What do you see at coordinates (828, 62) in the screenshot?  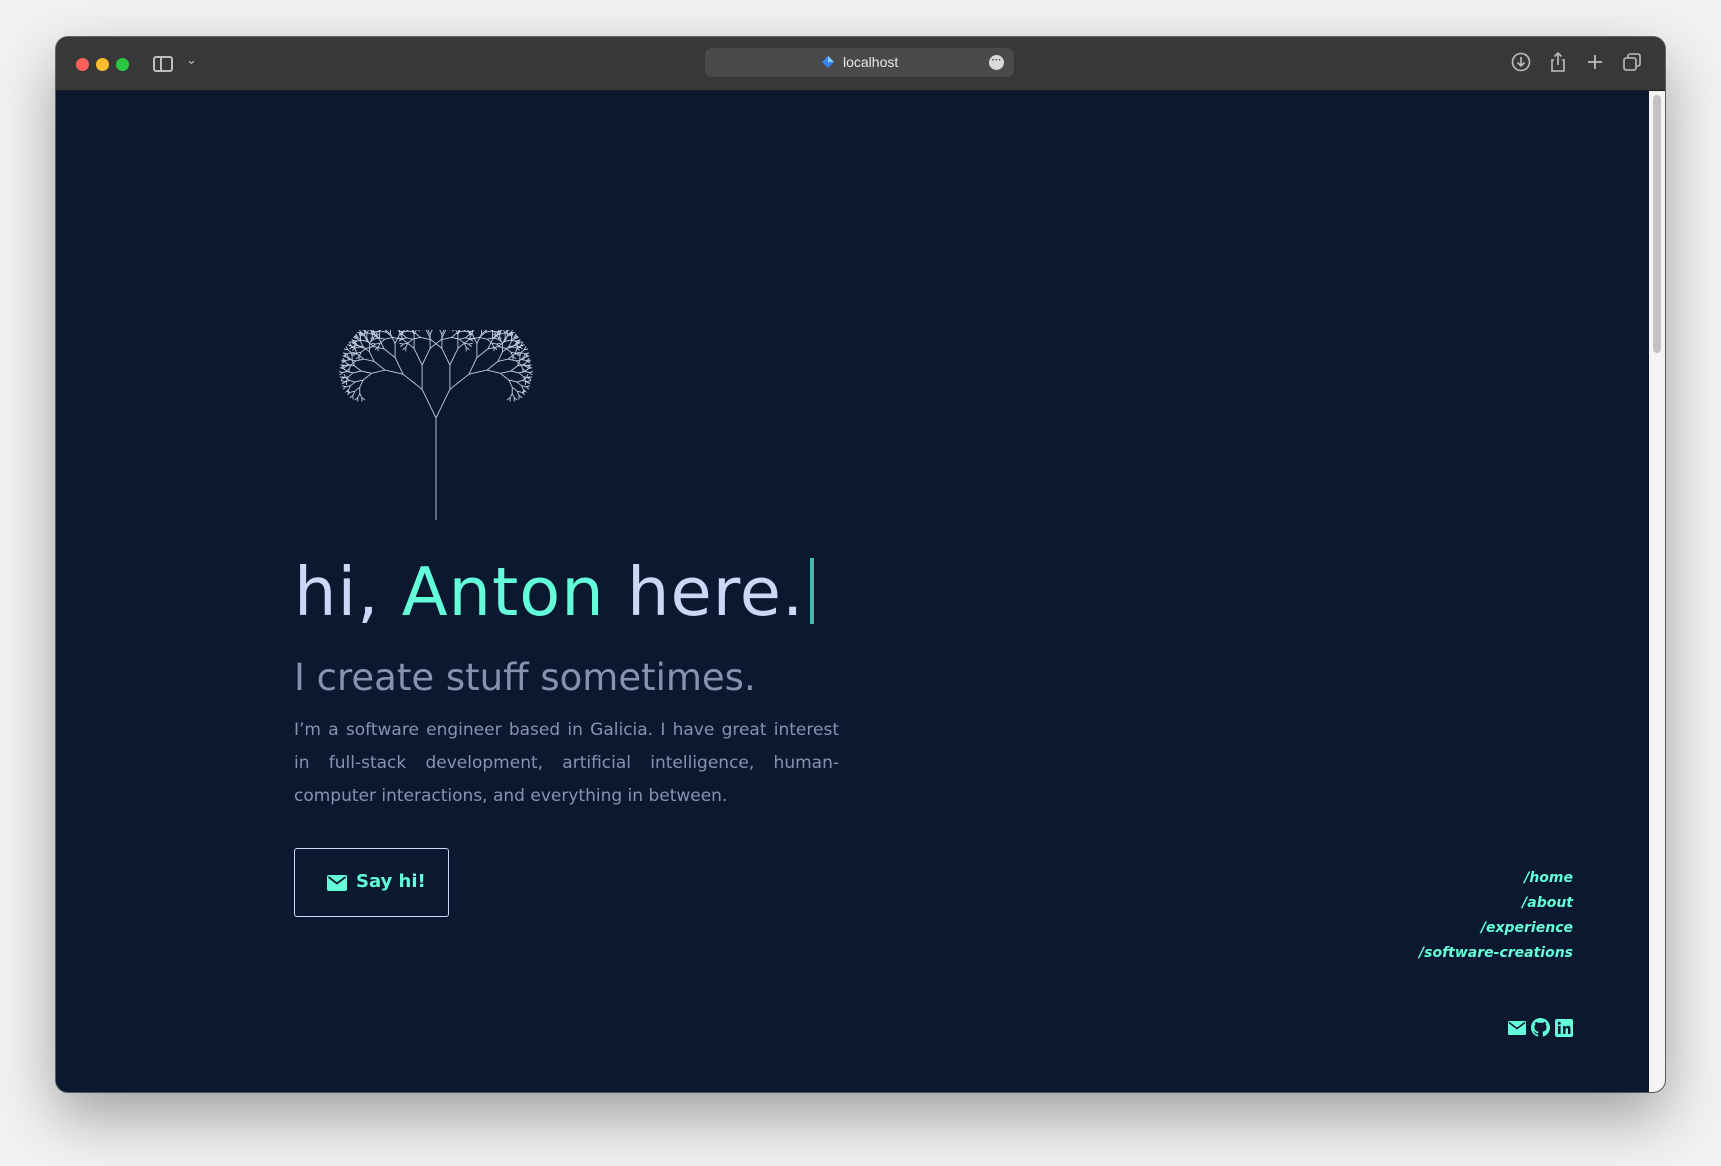 I see `favicon-icon` at bounding box center [828, 62].